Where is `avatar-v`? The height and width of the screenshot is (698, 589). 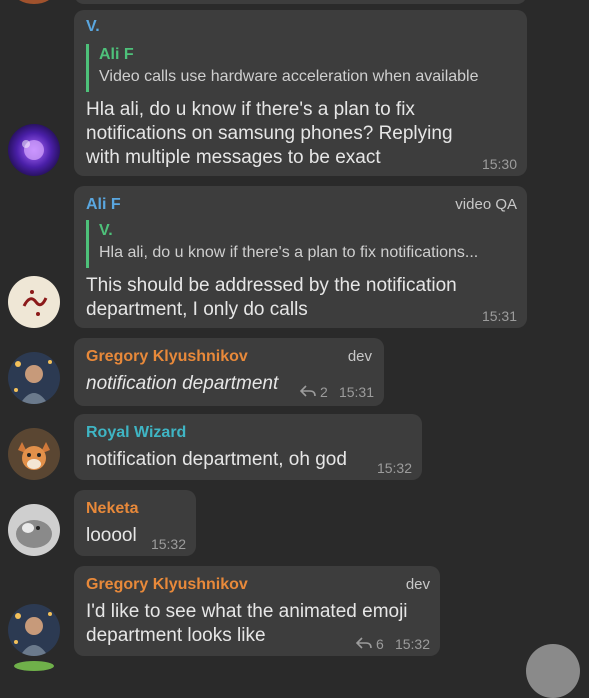
avatar-v is located at coordinates (34, 150).